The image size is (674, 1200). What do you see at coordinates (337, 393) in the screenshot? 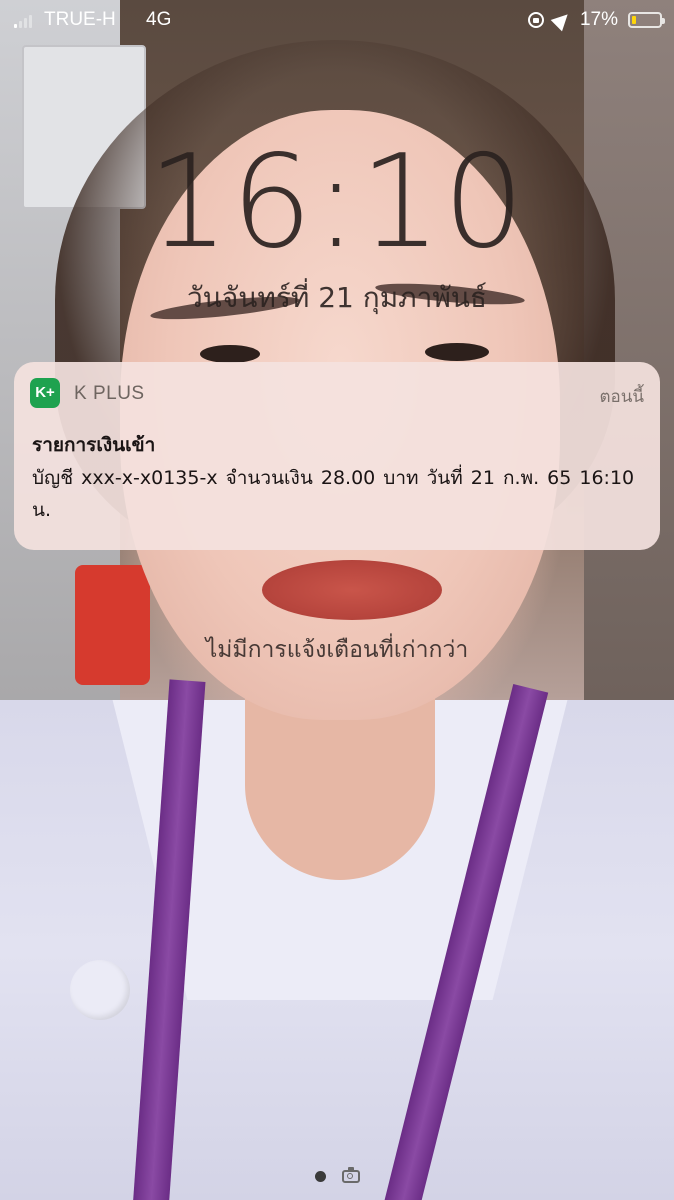
I see `notification-header: K+ K PLUS ตอนนี้` at bounding box center [337, 393].